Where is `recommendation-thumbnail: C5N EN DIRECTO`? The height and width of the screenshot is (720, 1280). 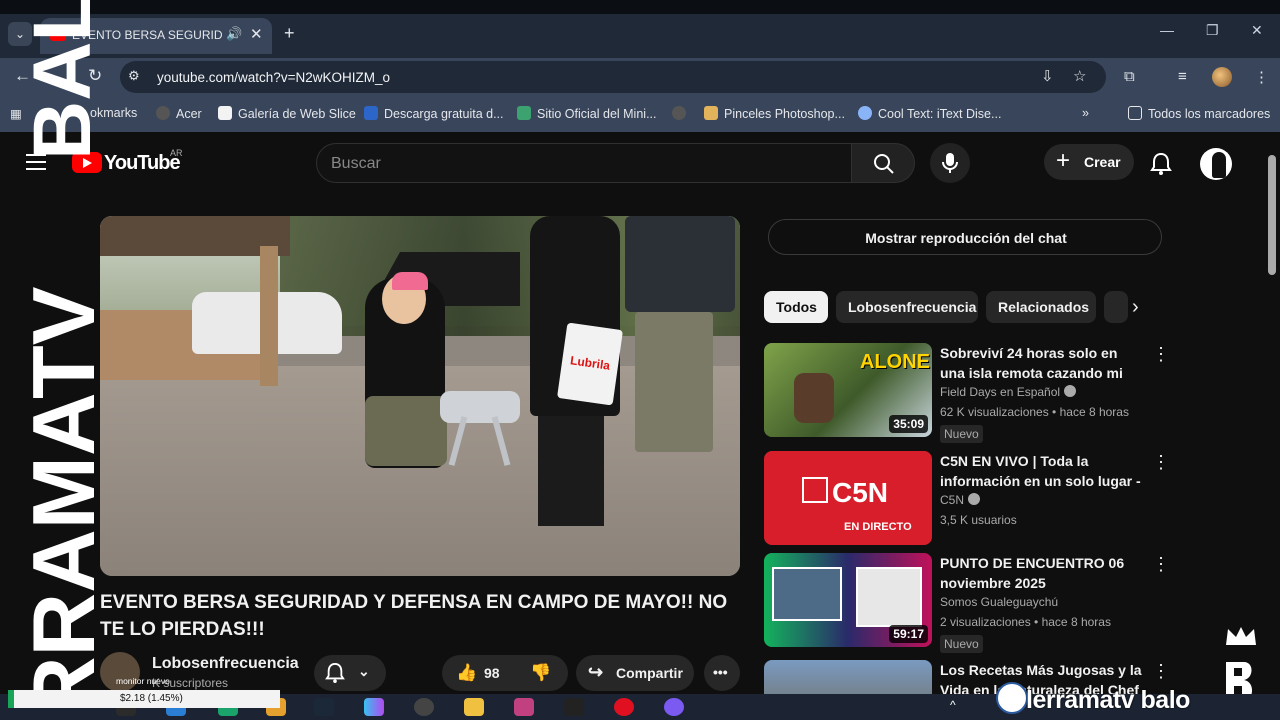
recommendation-thumbnail: C5N EN DIRECTO is located at coordinates (848, 498).